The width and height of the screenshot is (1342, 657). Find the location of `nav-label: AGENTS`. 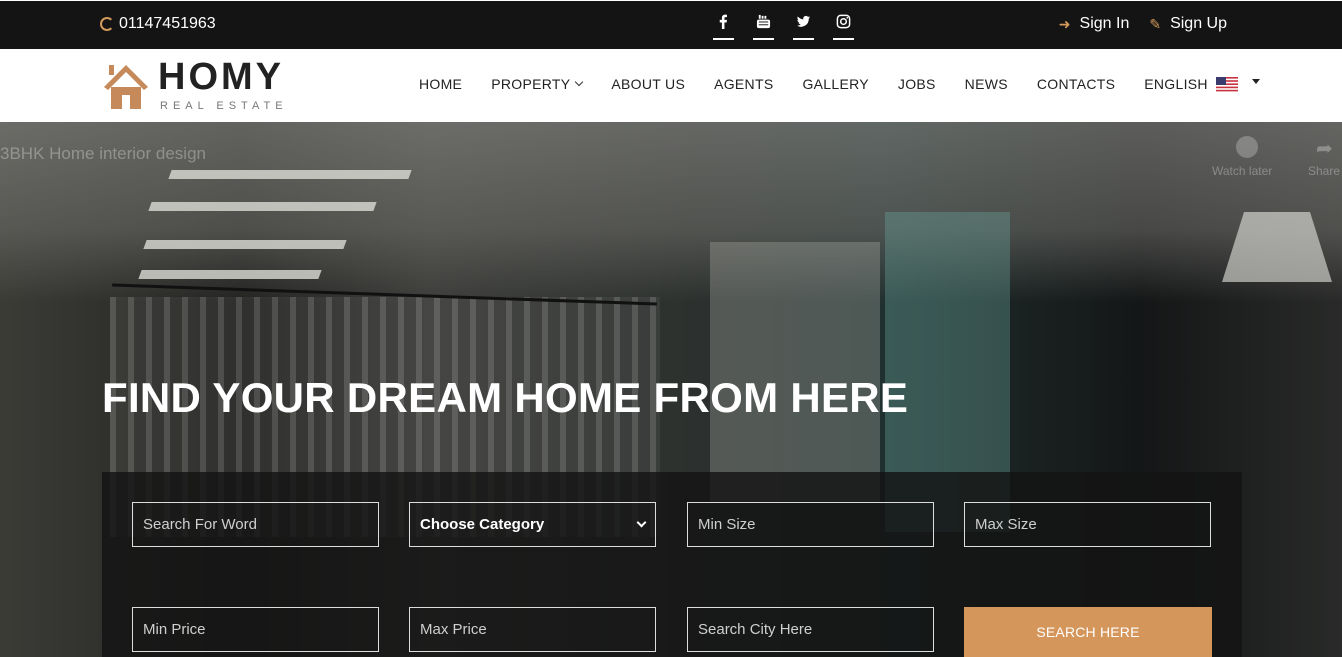

nav-label: AGENTS is located at coordinates (744, 84).